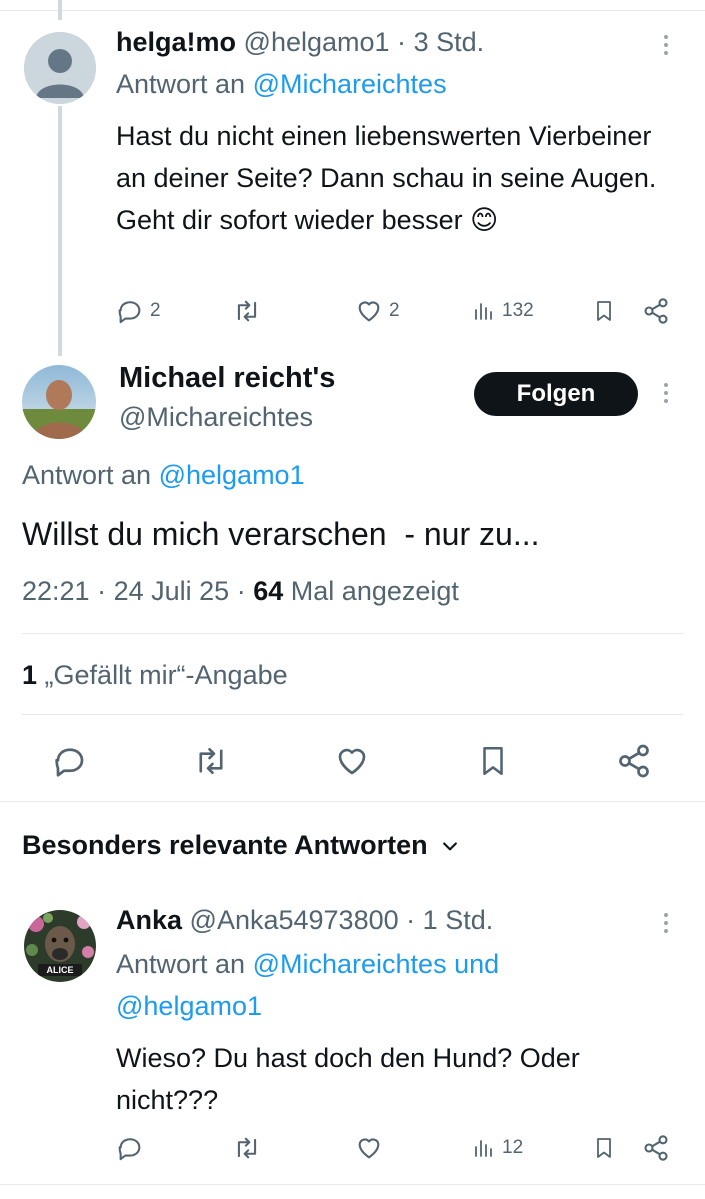 The width and height of the screenshot is (705, 1199). I want to click on views-count: 64, so click(268, 591).